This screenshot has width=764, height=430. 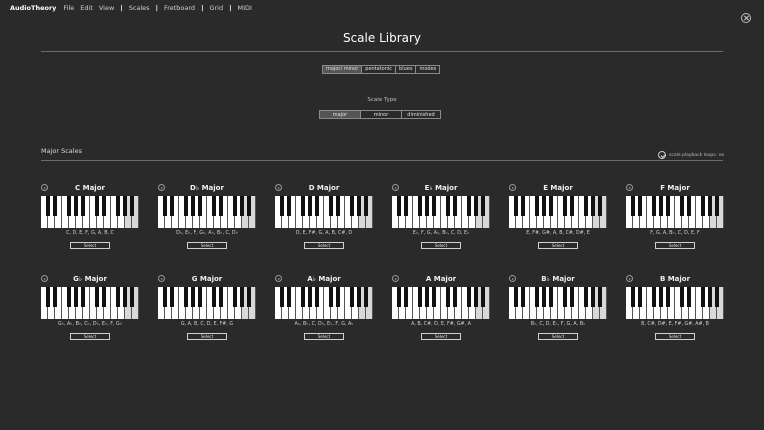 What do you see at coordinates (324, 279) in the screenshot?
I see `scale-name: A♭ Major` at bounding box center [324, 279].